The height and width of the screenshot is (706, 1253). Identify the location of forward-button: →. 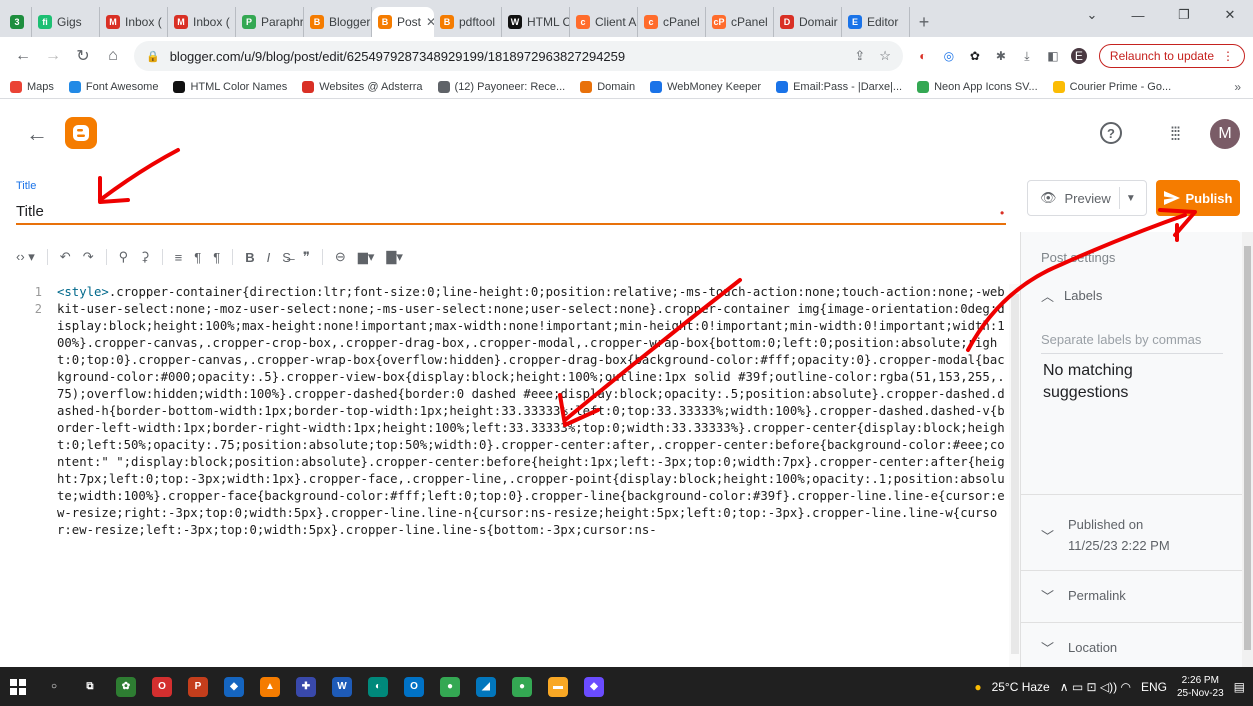
(53, 56).